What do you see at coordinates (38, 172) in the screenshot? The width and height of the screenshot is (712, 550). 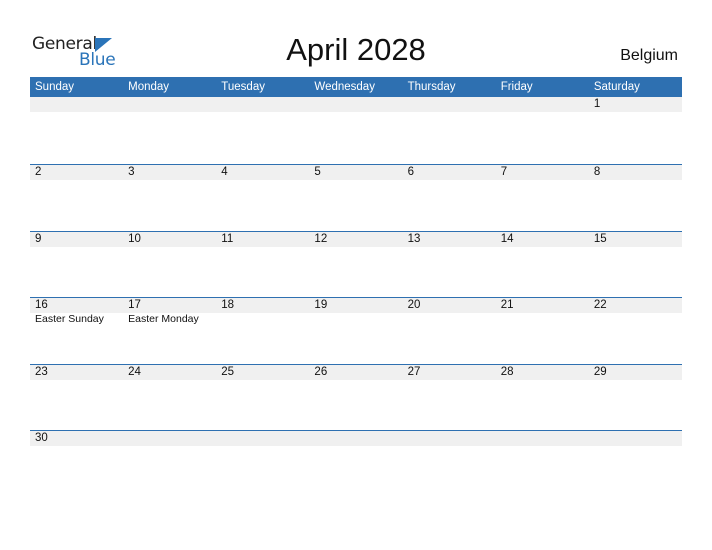 I see `day-number: 2` at bounding box center [38, 172].